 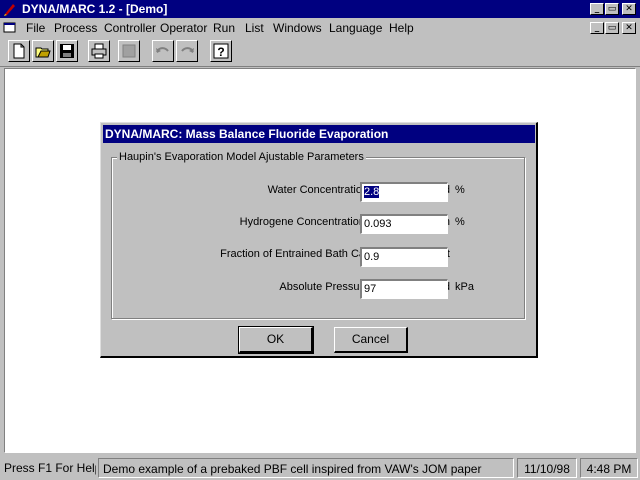 I want to click on redo-icon, so click(x=187, y=50).